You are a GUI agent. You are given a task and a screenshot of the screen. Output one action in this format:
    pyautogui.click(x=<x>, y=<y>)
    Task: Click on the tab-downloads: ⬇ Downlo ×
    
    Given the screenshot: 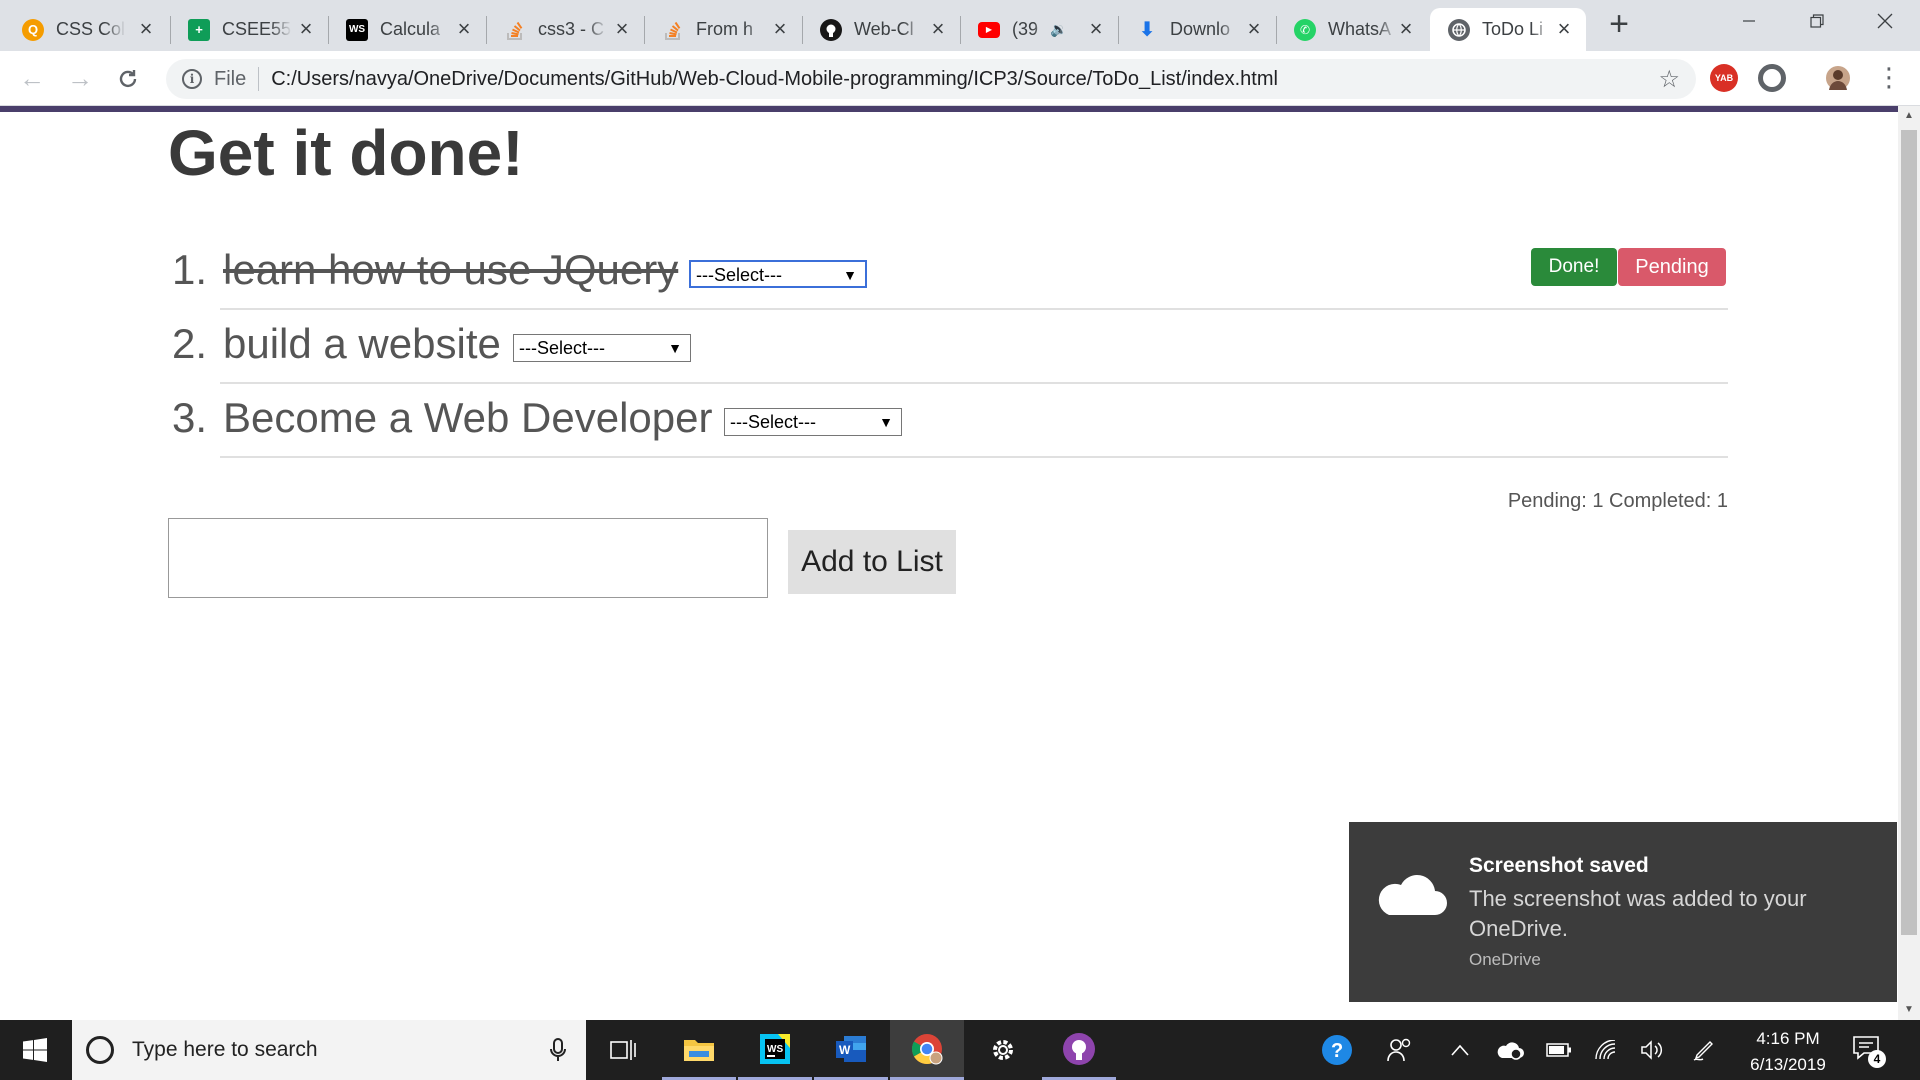 What is the action you would take?
    pyautogui.click(x=1197, y=29)
    